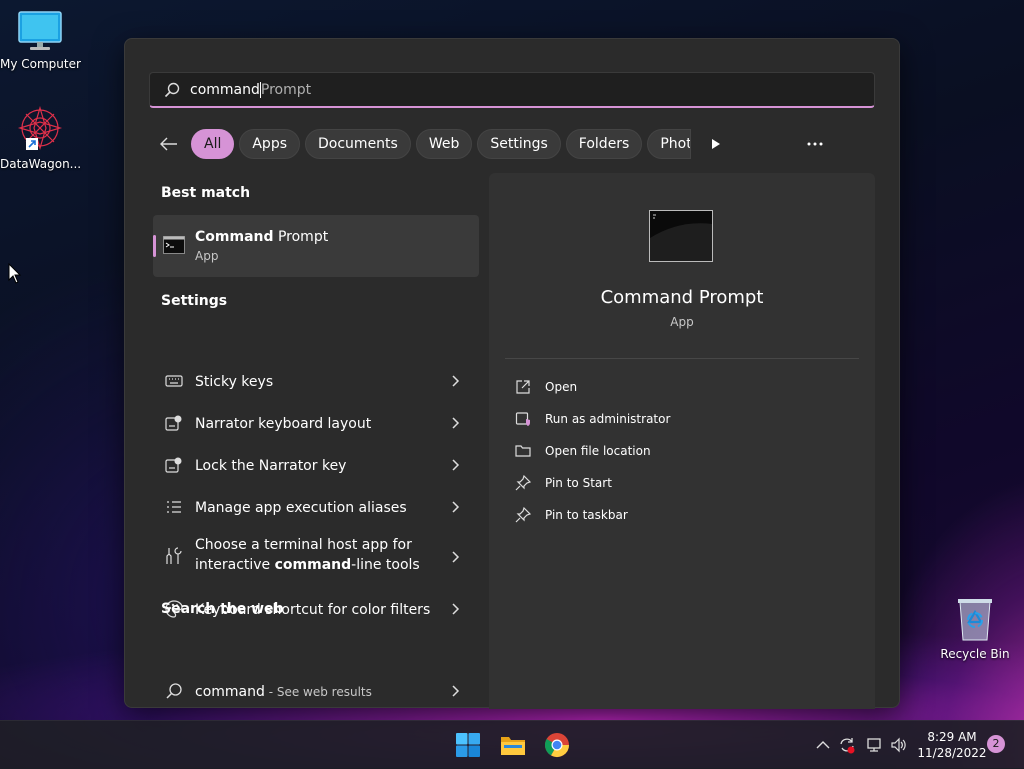 The height and width of the screenshot is (769, 1024). Describe the element at coordinates (283, 424) in the screenshot. I see `setting-label: Narrator keyboard layout` at that location.